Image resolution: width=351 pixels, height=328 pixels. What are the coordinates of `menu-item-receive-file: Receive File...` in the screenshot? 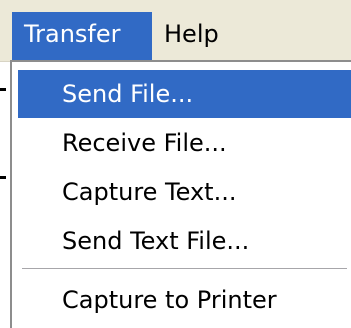 It's located at (184, 143).